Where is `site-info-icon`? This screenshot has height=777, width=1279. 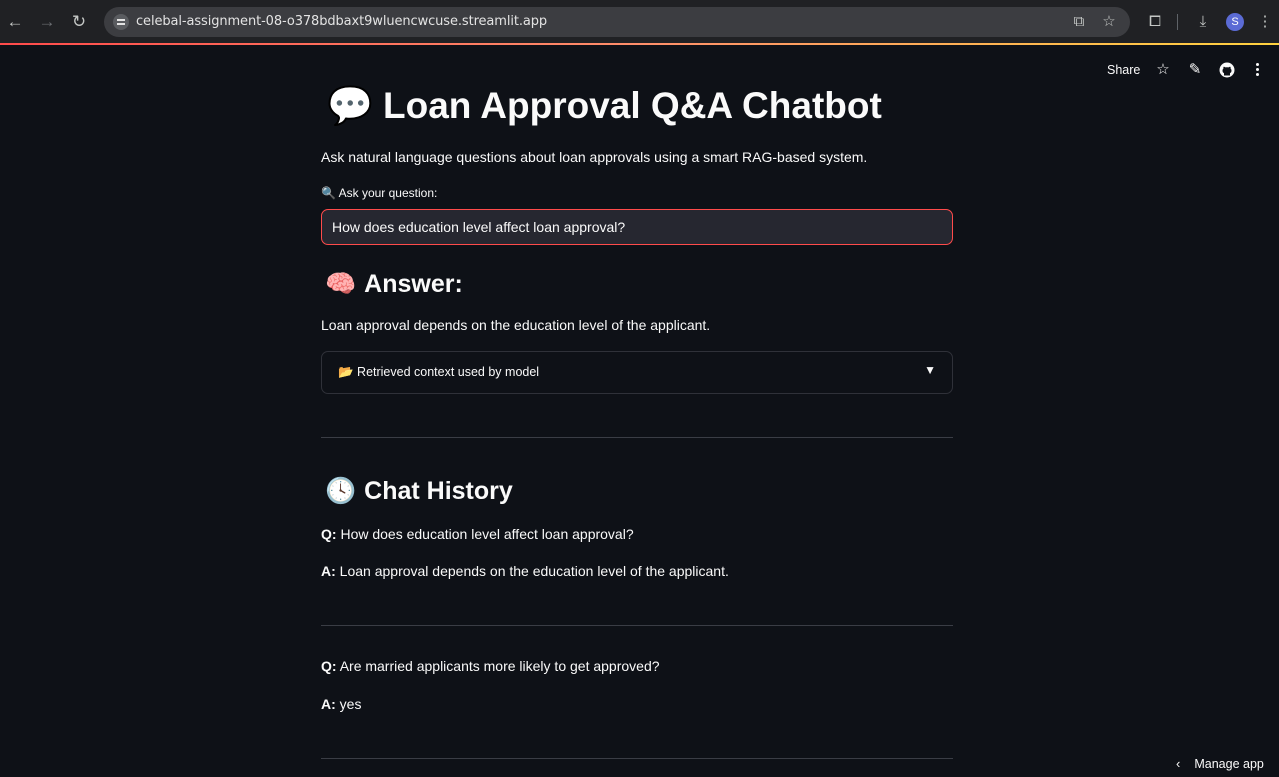 site-info-icon is located at coordinates (121, 22).